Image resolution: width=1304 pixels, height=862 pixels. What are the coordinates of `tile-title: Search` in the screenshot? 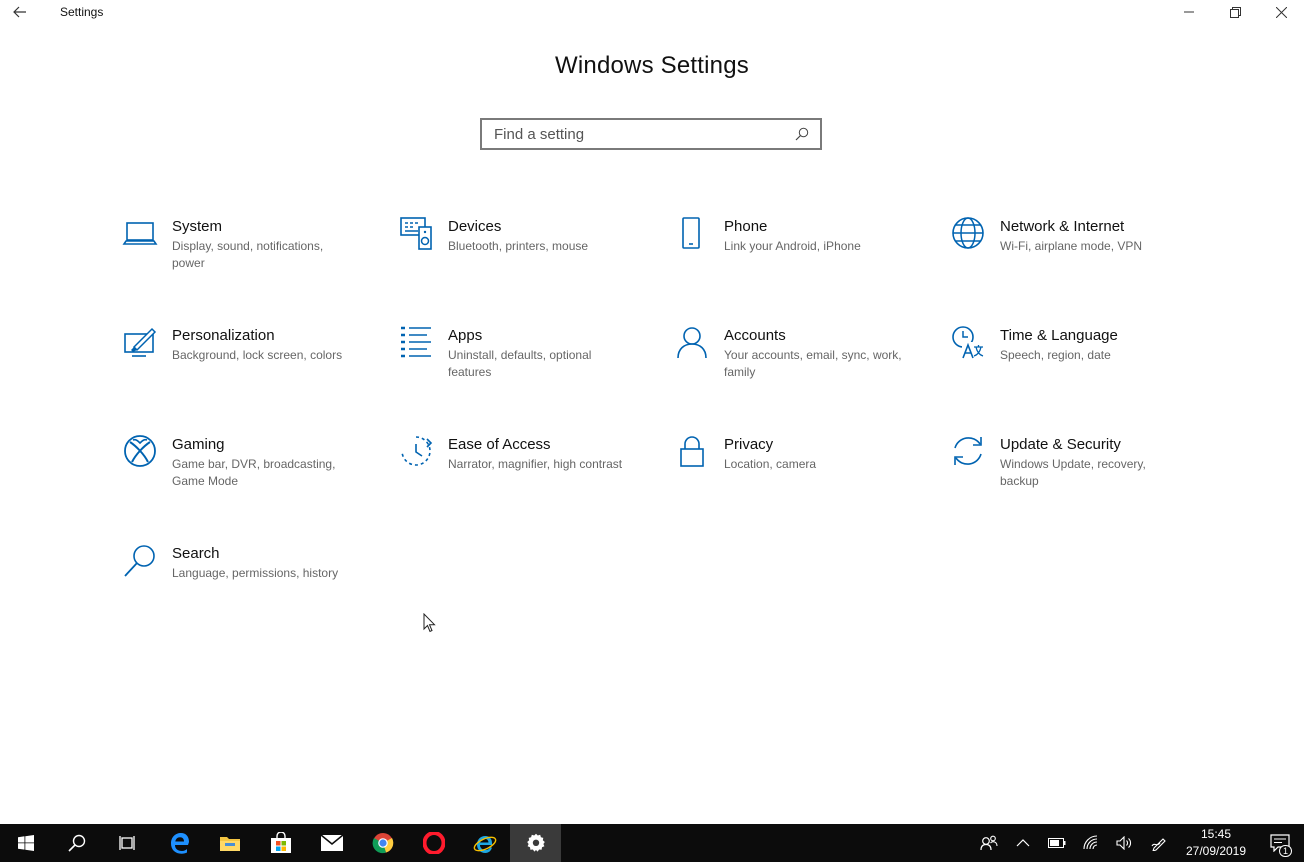 It's located at (196, 553).